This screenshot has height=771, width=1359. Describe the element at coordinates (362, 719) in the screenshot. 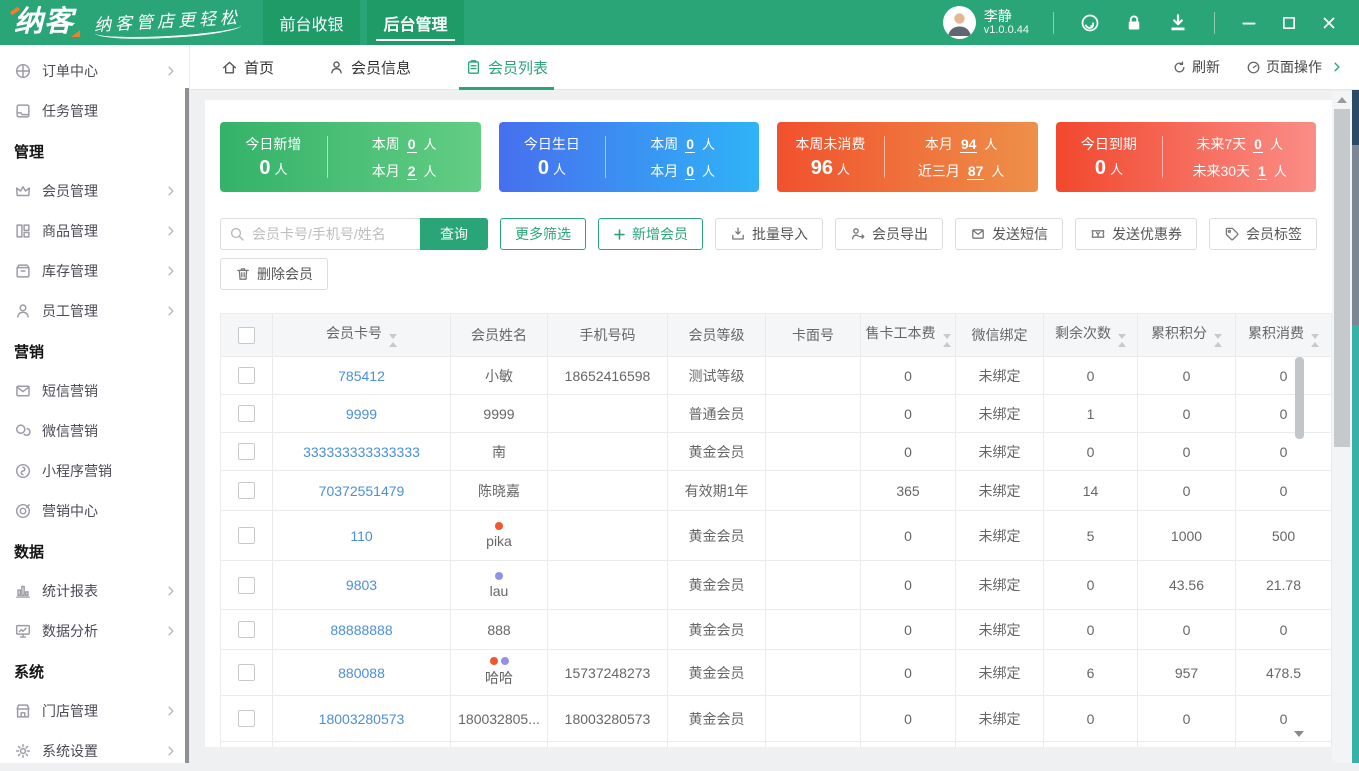

I see `member-card-link: 18003280573` at that location.